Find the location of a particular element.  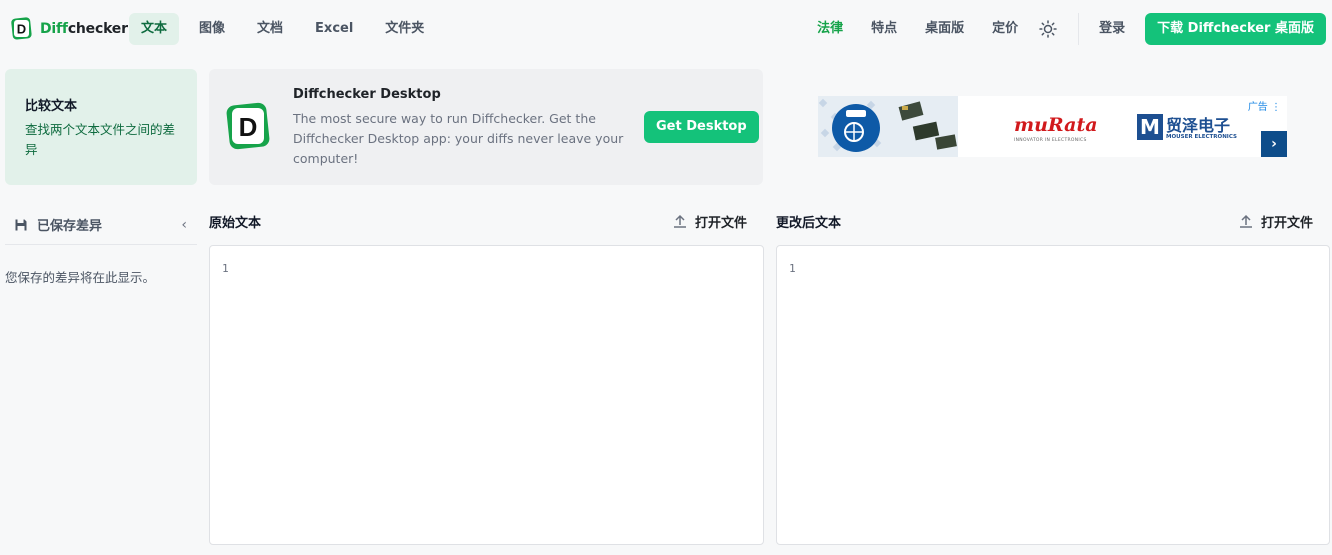

collapse-chevron-left-icon: ‹ is located at coordinates (184, 225).